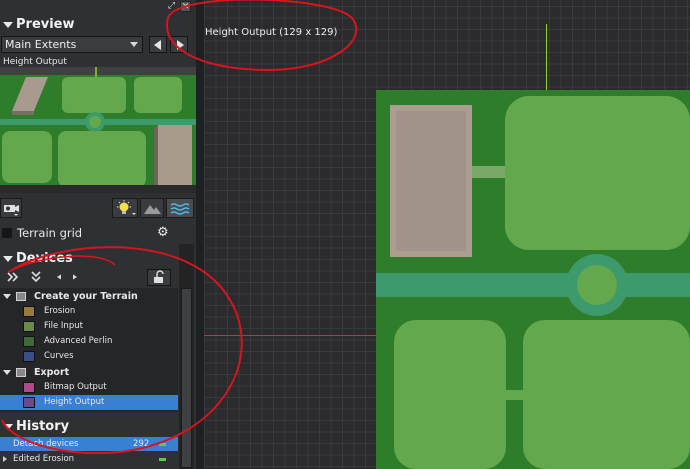  I want to click on vertical-guide-line, so click(546, 57).